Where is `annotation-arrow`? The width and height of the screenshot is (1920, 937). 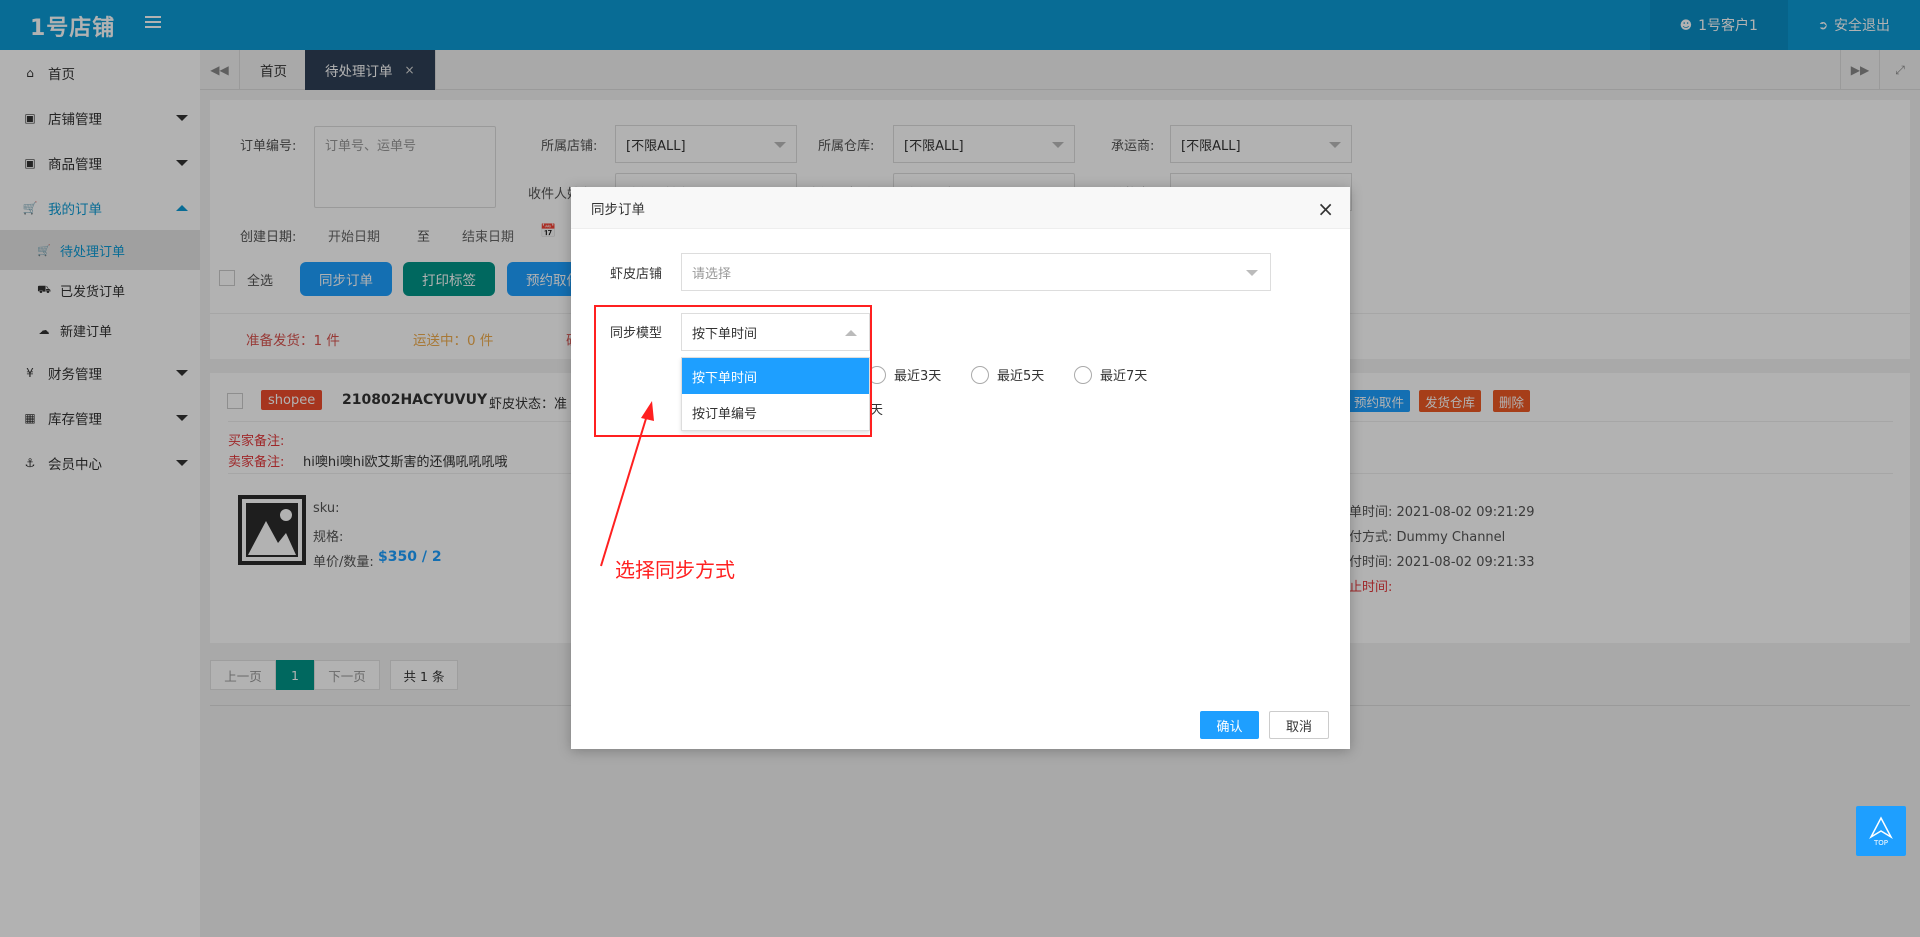 annotation-arrow is located at coordinates (627, 484).